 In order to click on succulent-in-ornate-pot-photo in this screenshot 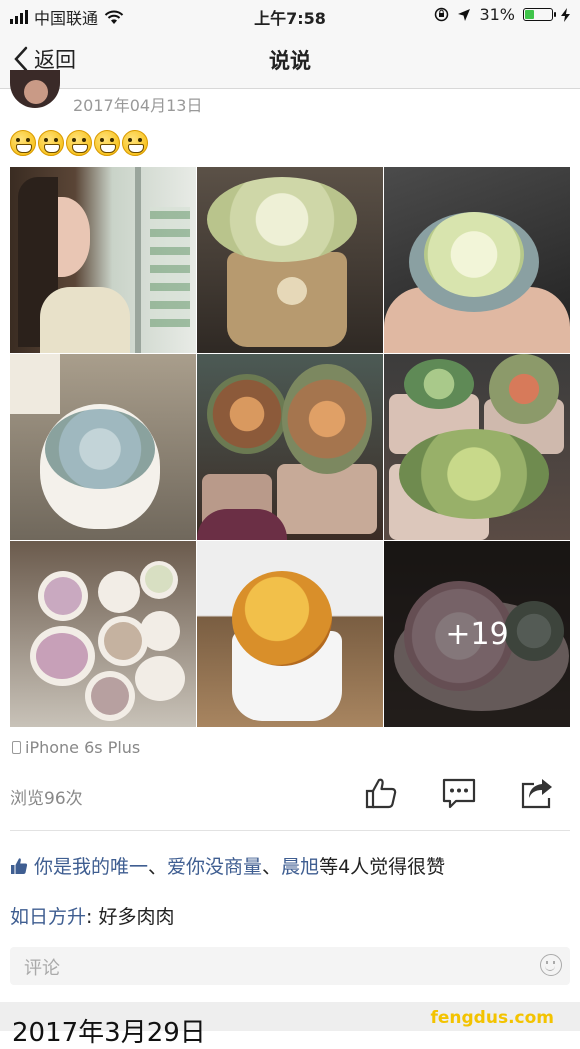, I will do `click(290, 260)`.